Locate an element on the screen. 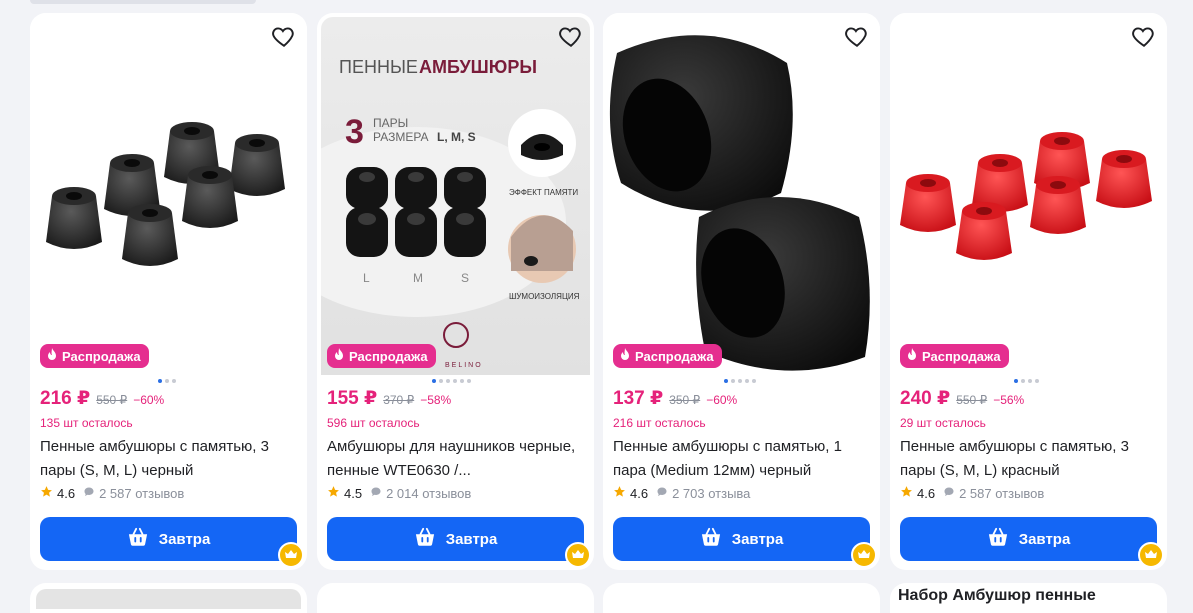  next-product-card: Набор Амбушюр пенные is located at coordinates (1028, 598).